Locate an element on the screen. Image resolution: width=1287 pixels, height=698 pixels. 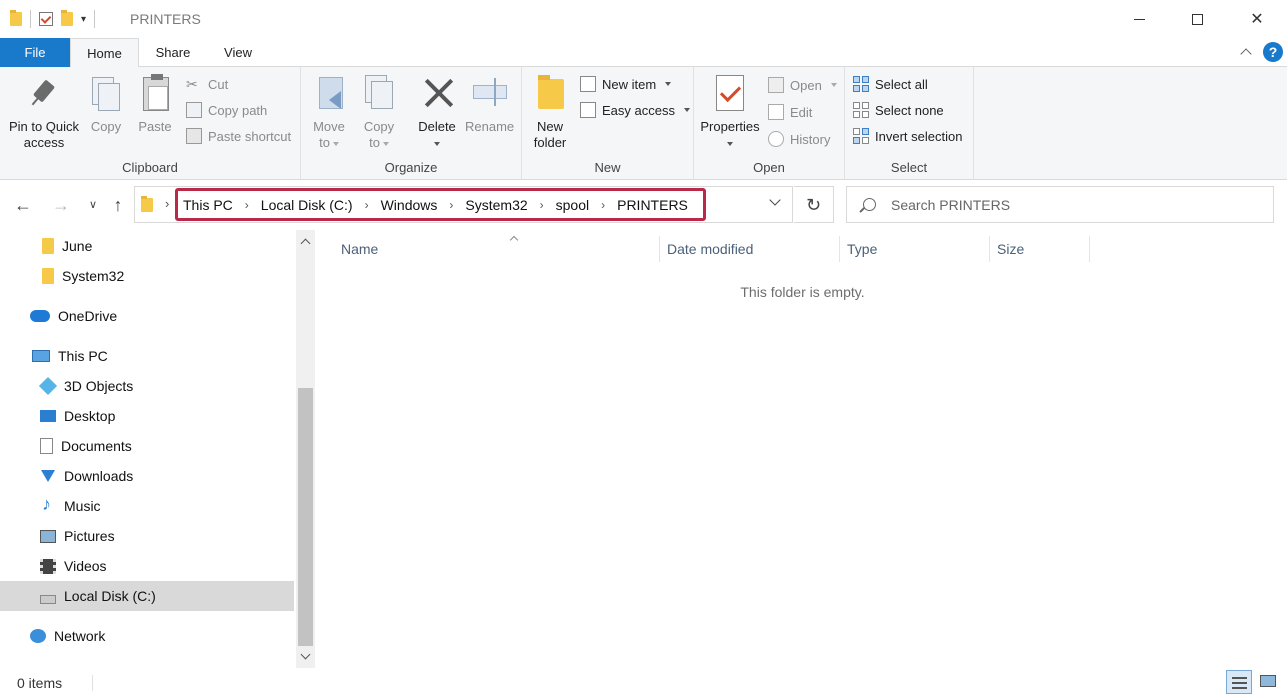
edit-icon is located at coordinates (776, 112).